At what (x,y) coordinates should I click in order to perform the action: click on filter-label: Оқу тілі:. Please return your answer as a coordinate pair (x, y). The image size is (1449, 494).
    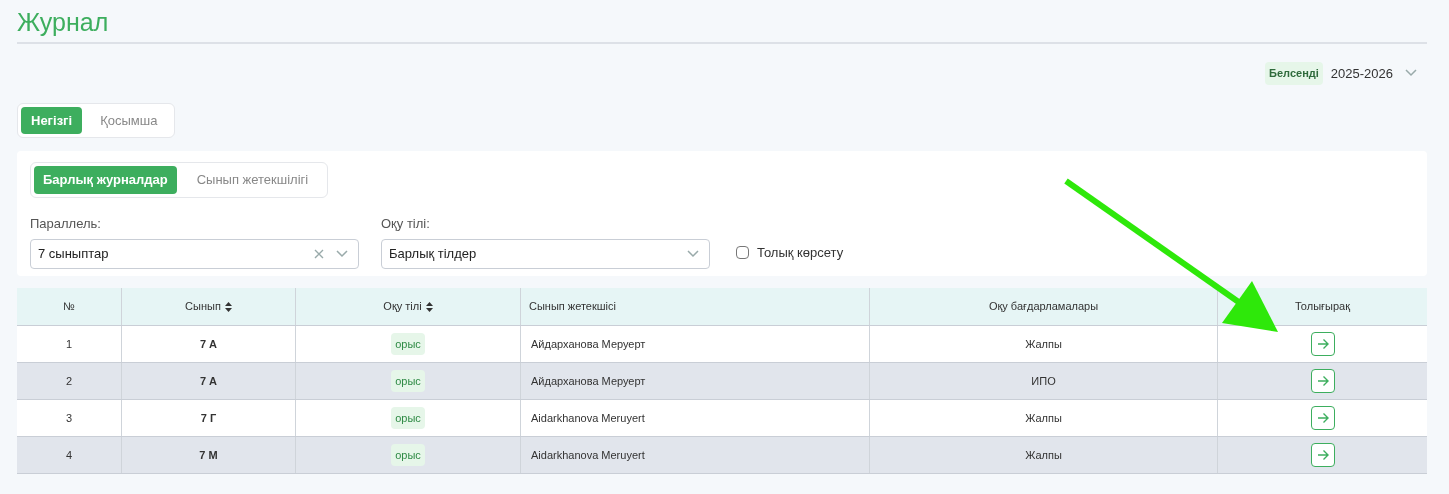
    Looking at the image, I should click on (406, 223).